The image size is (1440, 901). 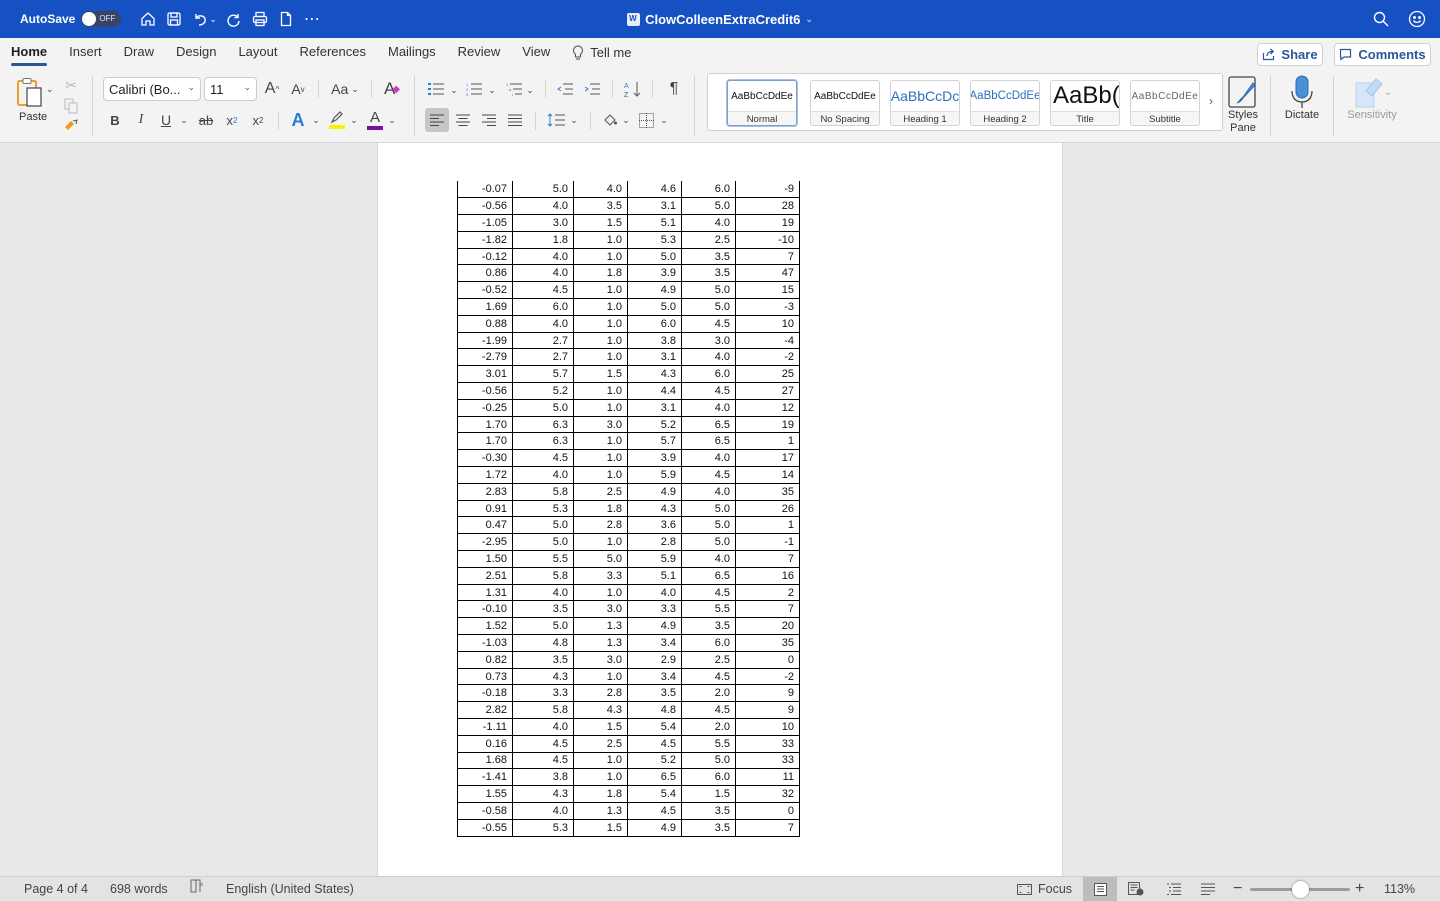 I want to click on table-cell: -1.82, so click(x=485, y=239).